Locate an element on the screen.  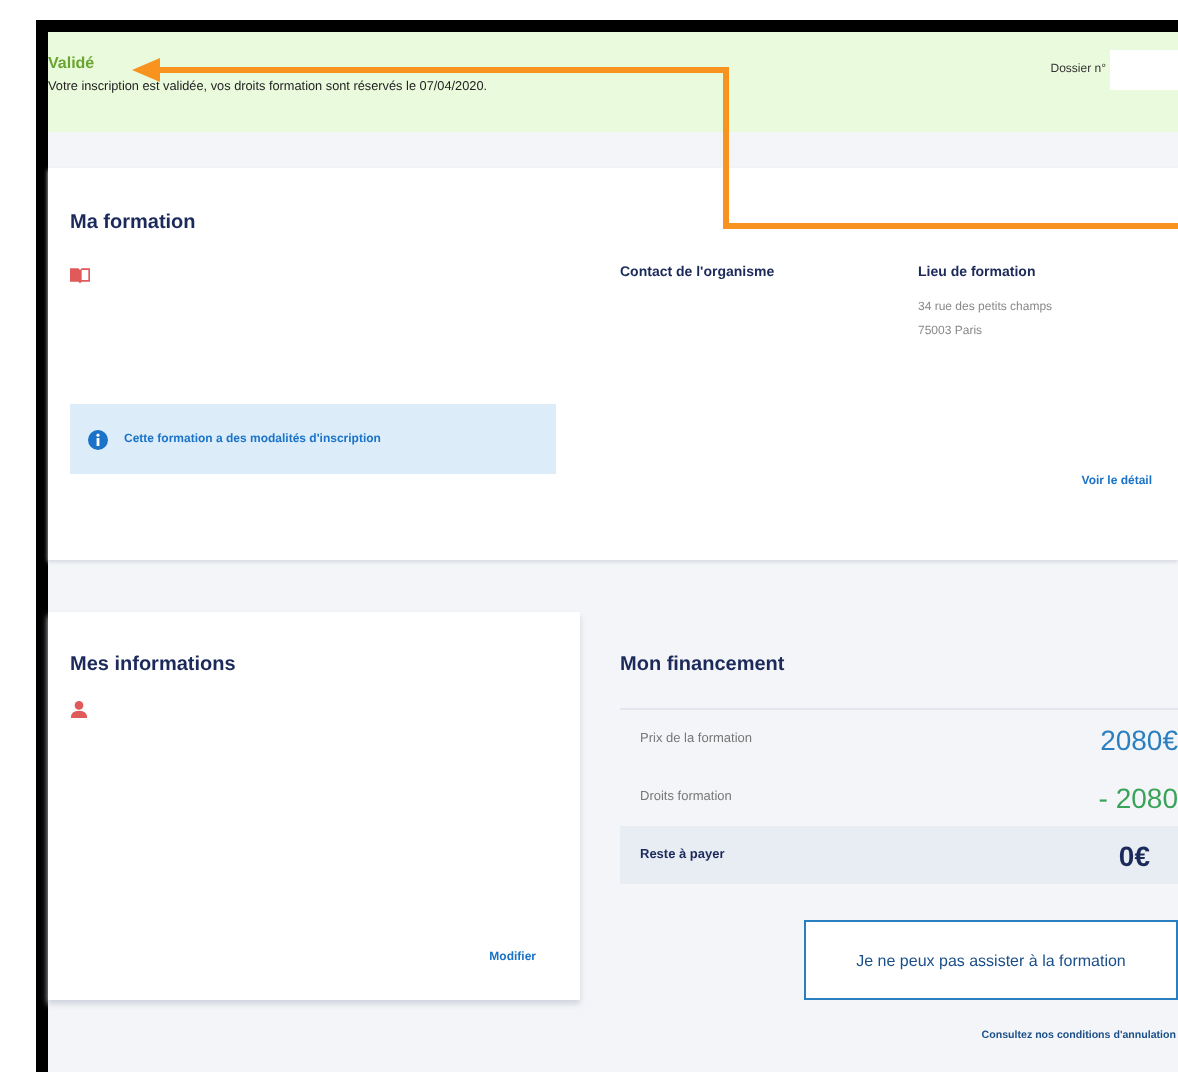
person-icon is located at coordinates (79, 709).